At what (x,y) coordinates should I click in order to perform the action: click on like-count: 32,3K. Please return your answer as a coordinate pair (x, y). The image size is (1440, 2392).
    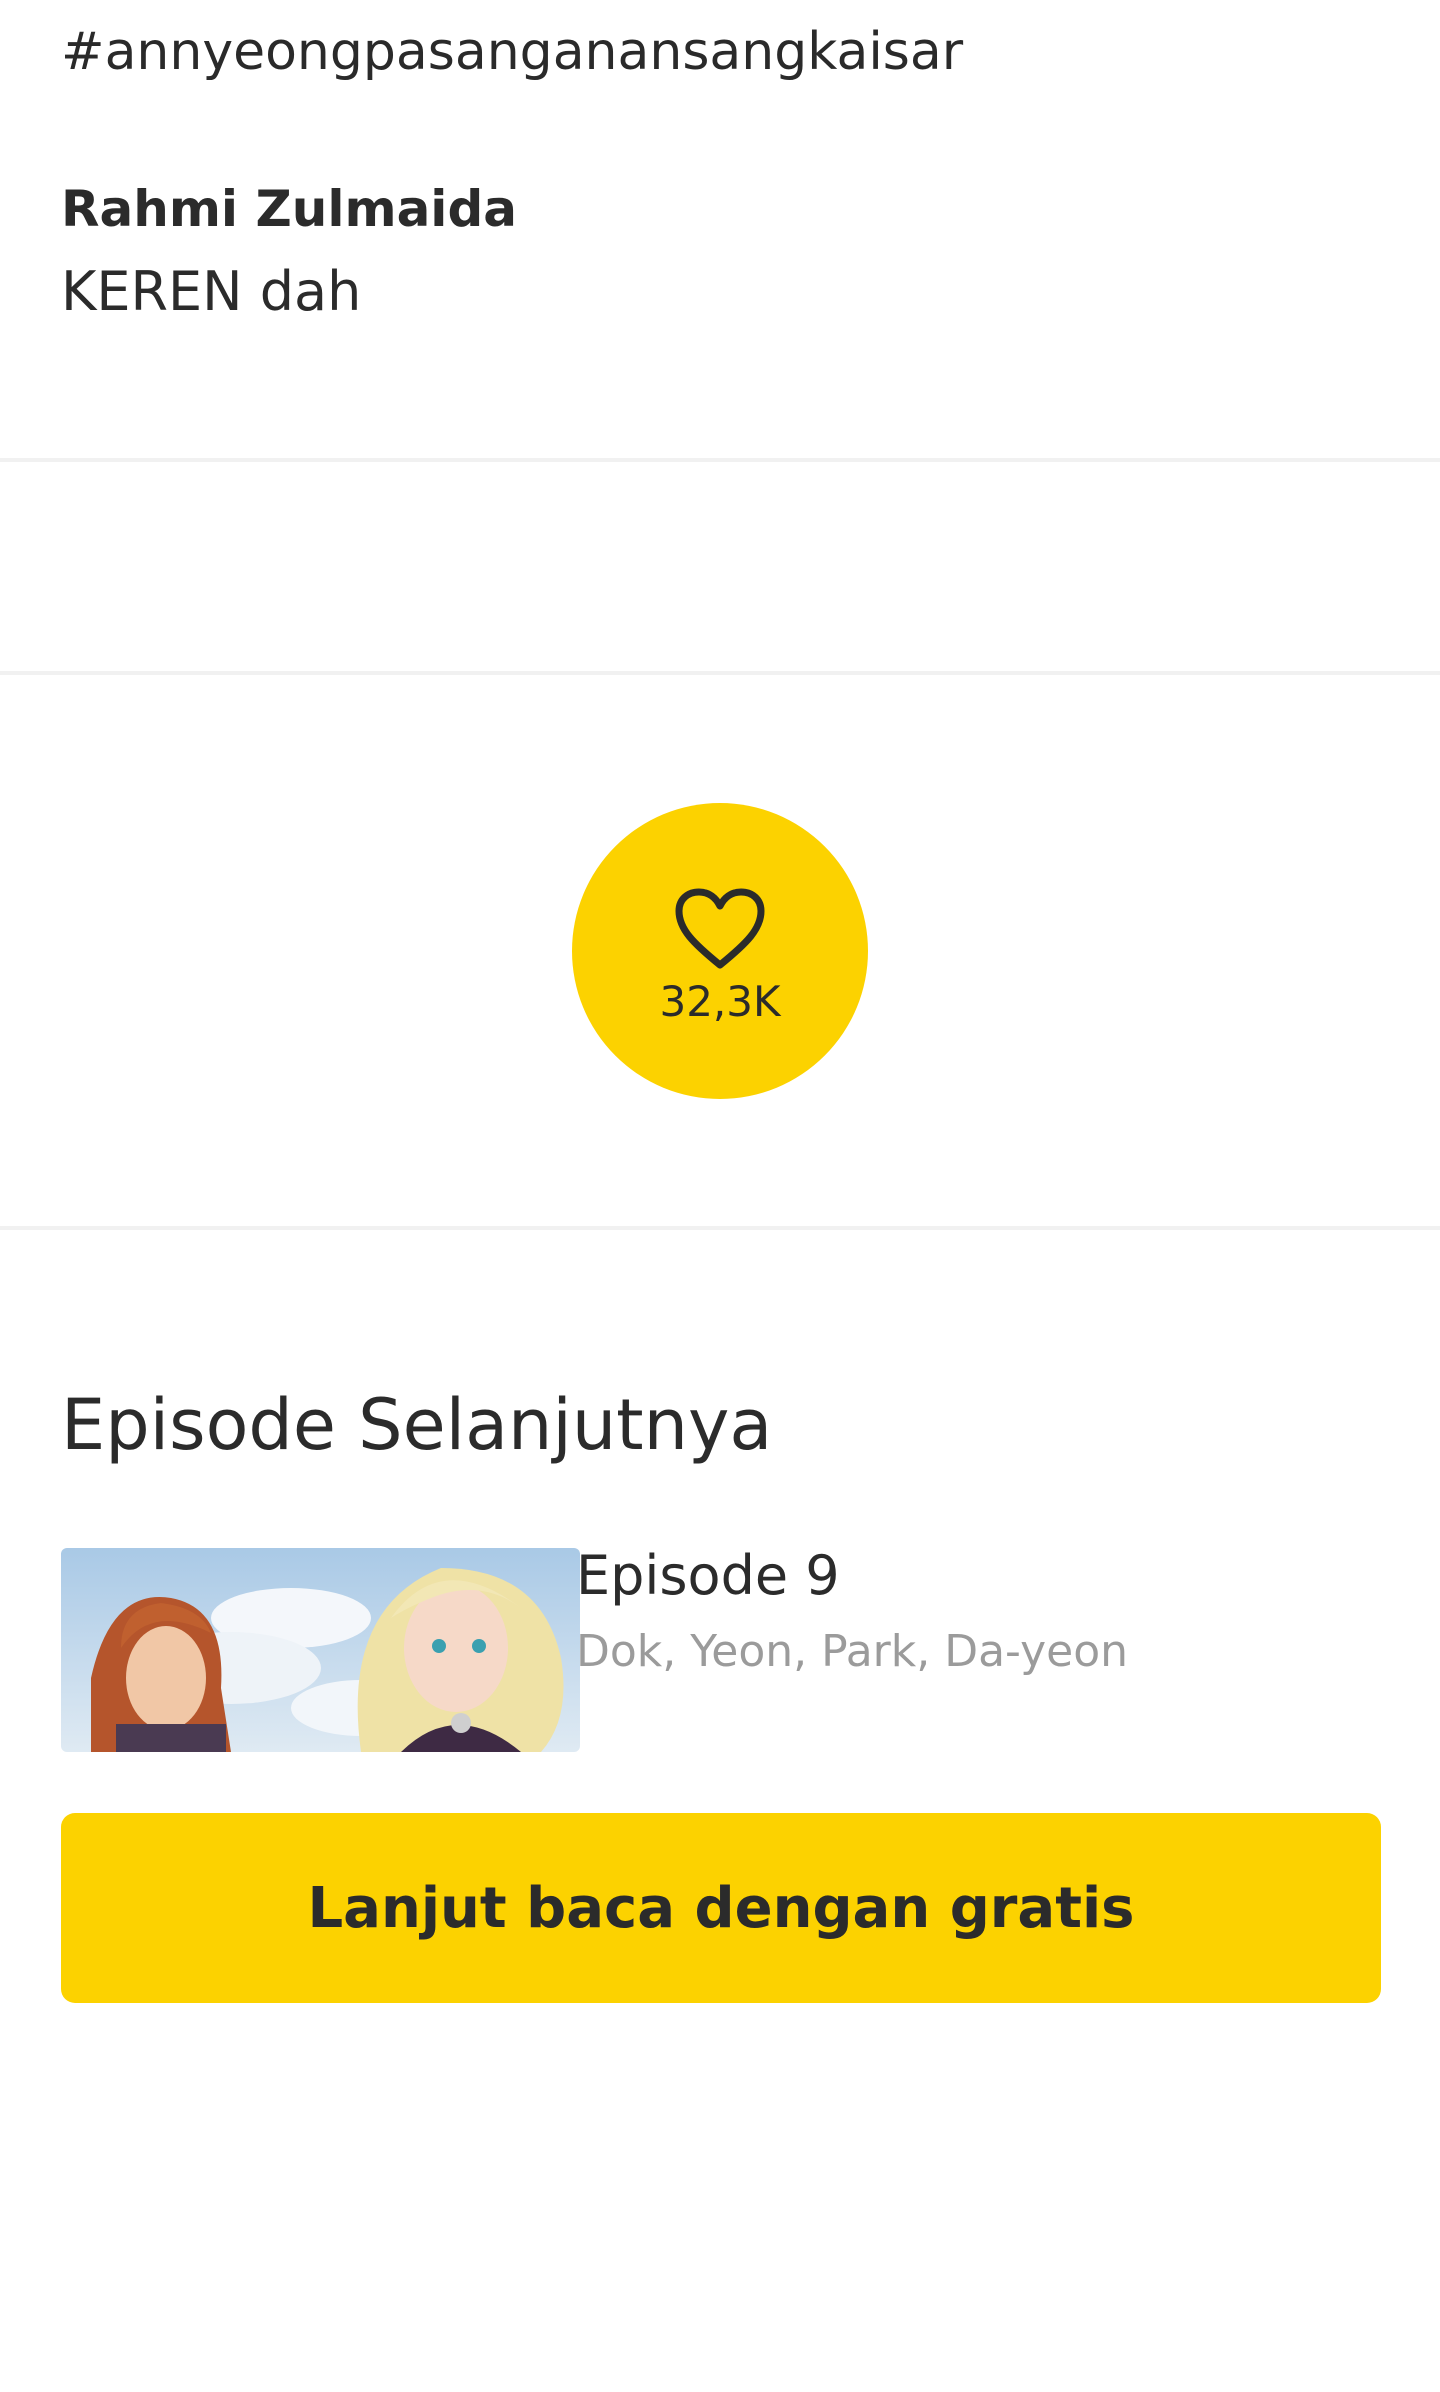
    Looking at the image, I should click on (720, 1001).